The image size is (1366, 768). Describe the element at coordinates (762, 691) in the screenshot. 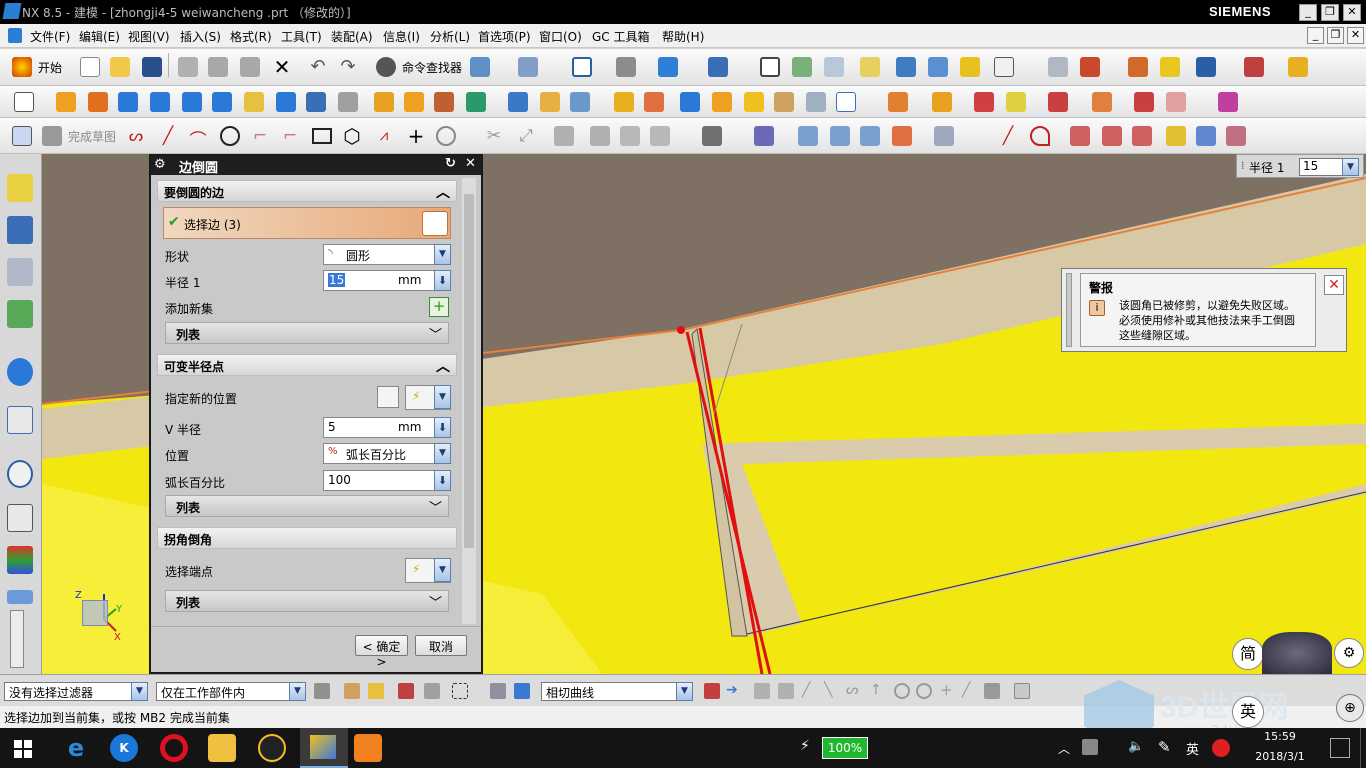

I see `snap-end-icon` at that location.